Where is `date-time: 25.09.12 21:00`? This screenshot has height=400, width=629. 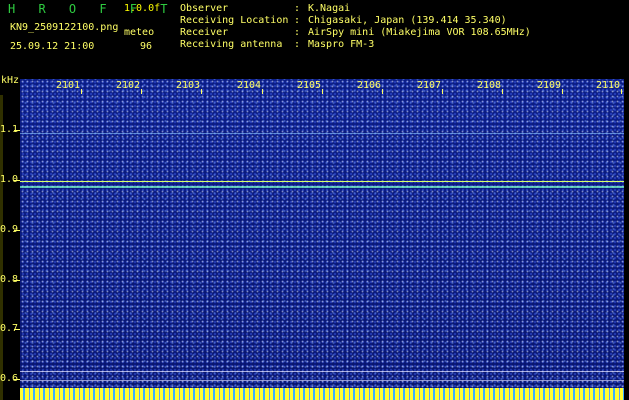 date-time: 25.09.12 21:00 is located at coordinates (52, 46).